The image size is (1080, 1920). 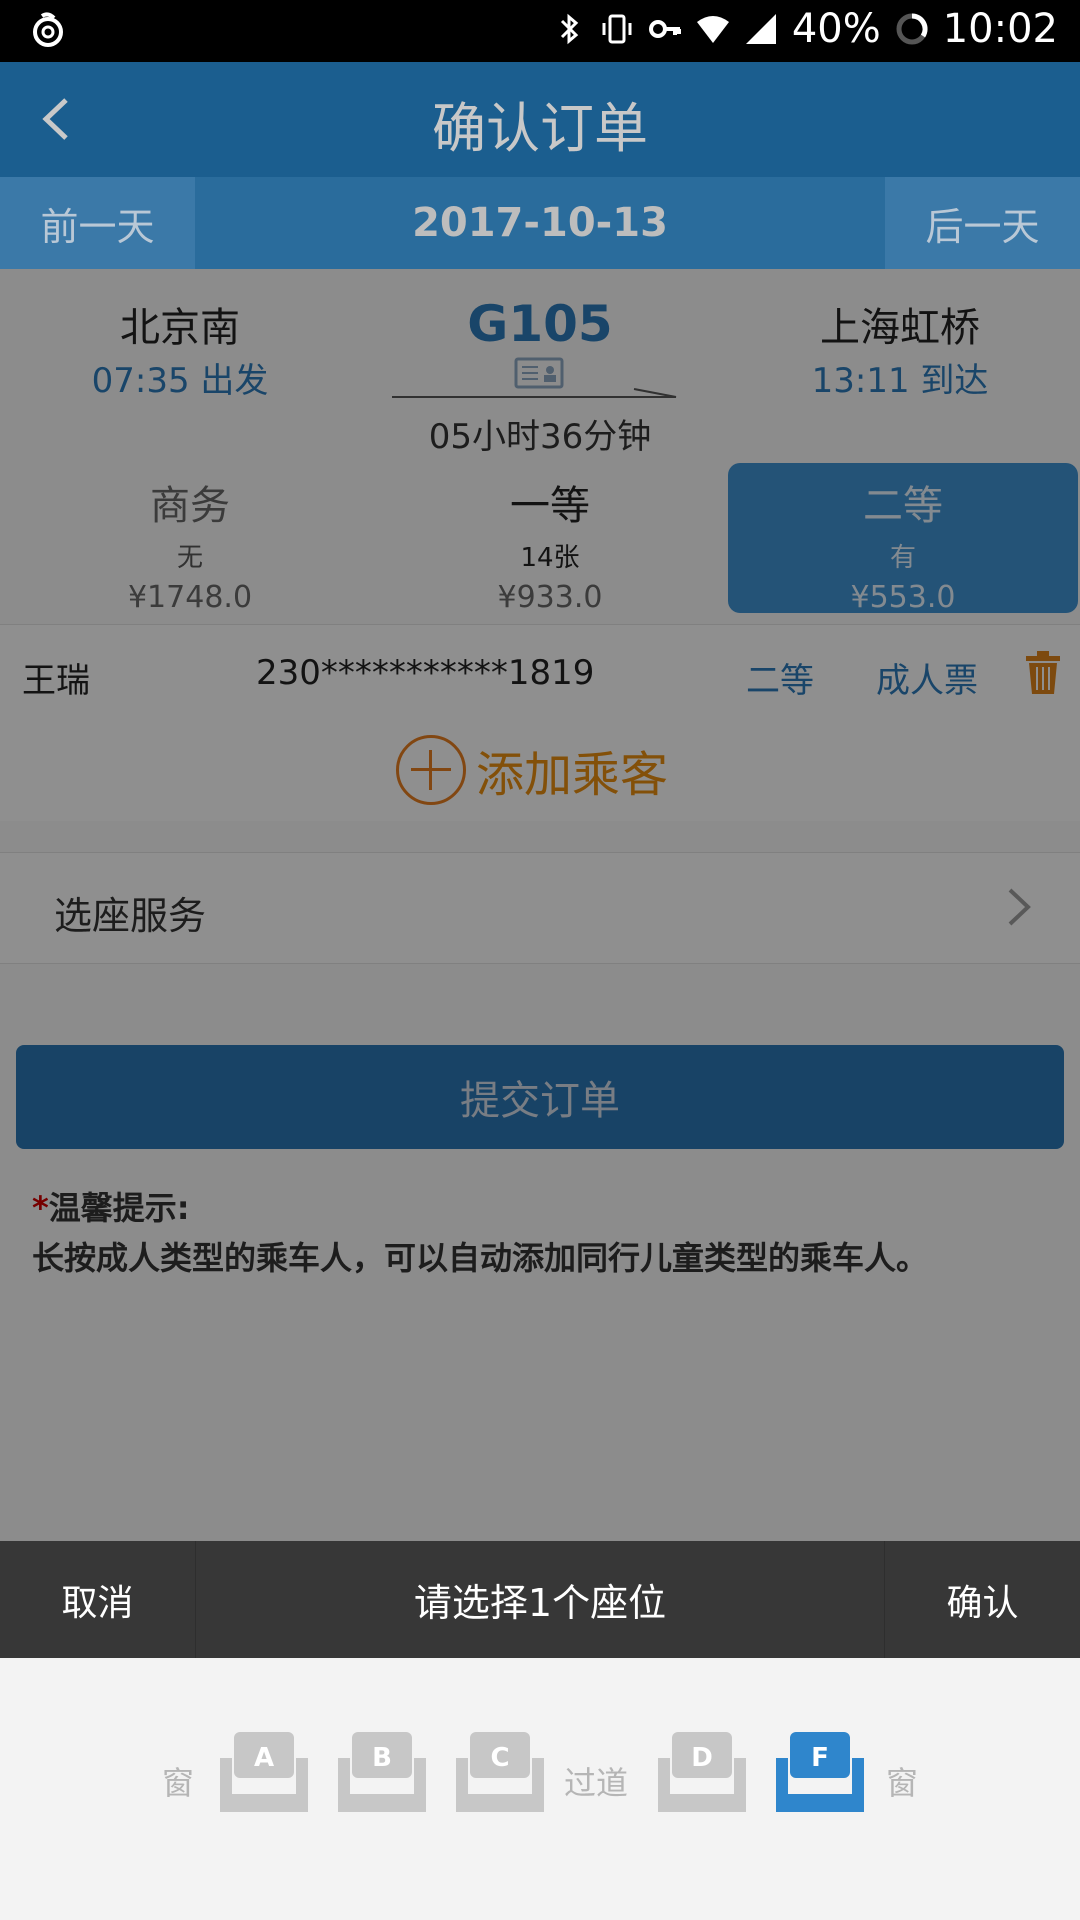 What do you see at coordinates (540, 1603) in the screenshot?
I see `seat-picker-prompt: 请选择1个座位` at bounding box center [540, 1603].